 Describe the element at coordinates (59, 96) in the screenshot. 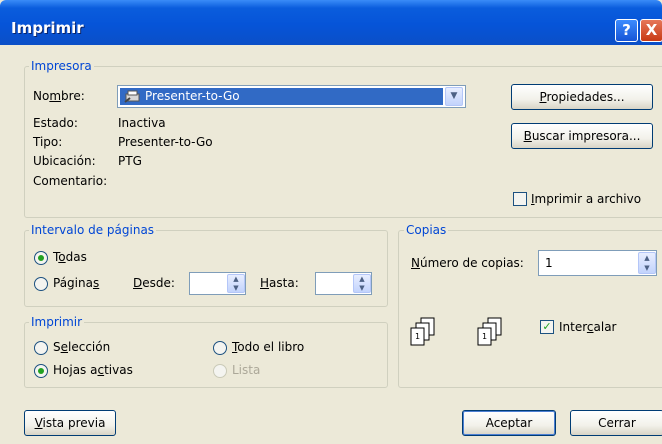

I see `printer-name-label: Nombre:` at that location.